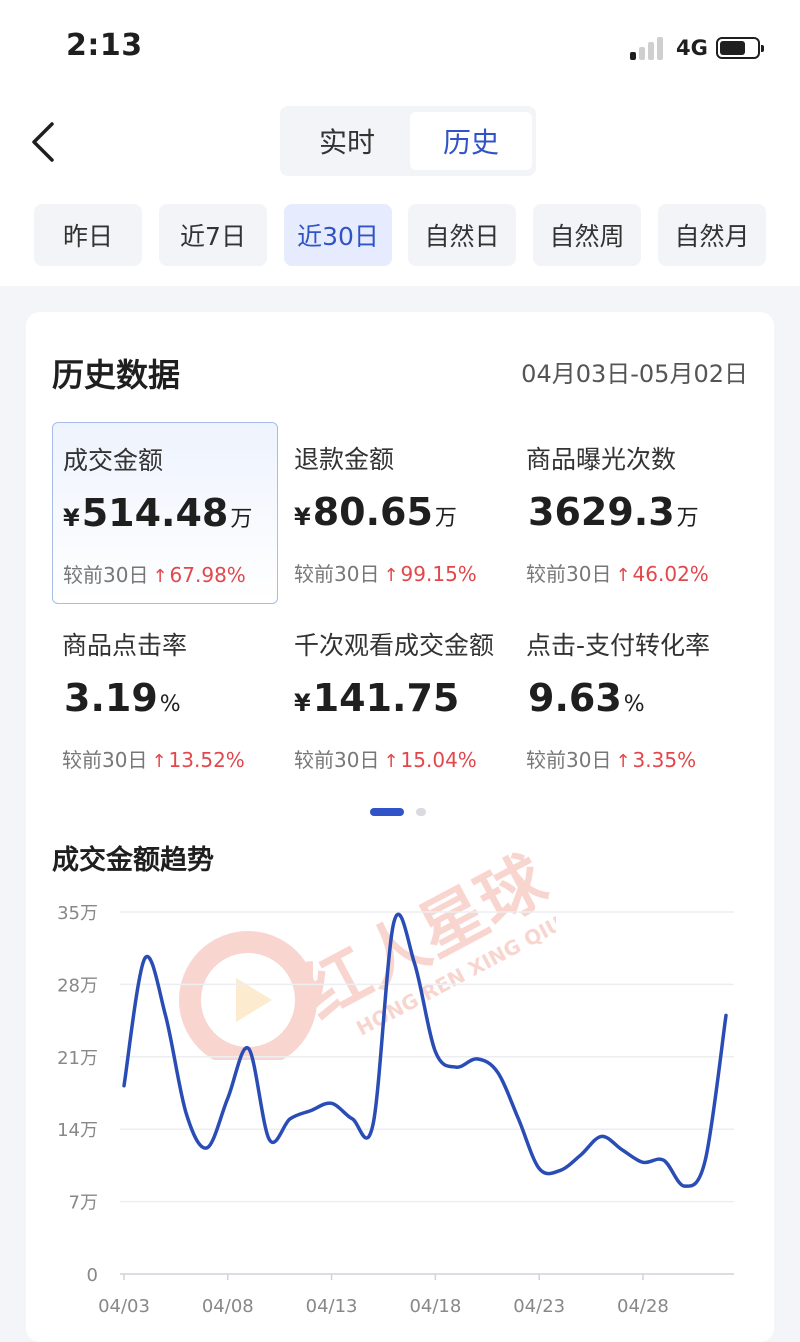 The image size is (800, 1342). What do you see at coordinates (462, 235) in the screenshot?
I see `chip-natural-day: 自然日` at bounding box center [462, 235].